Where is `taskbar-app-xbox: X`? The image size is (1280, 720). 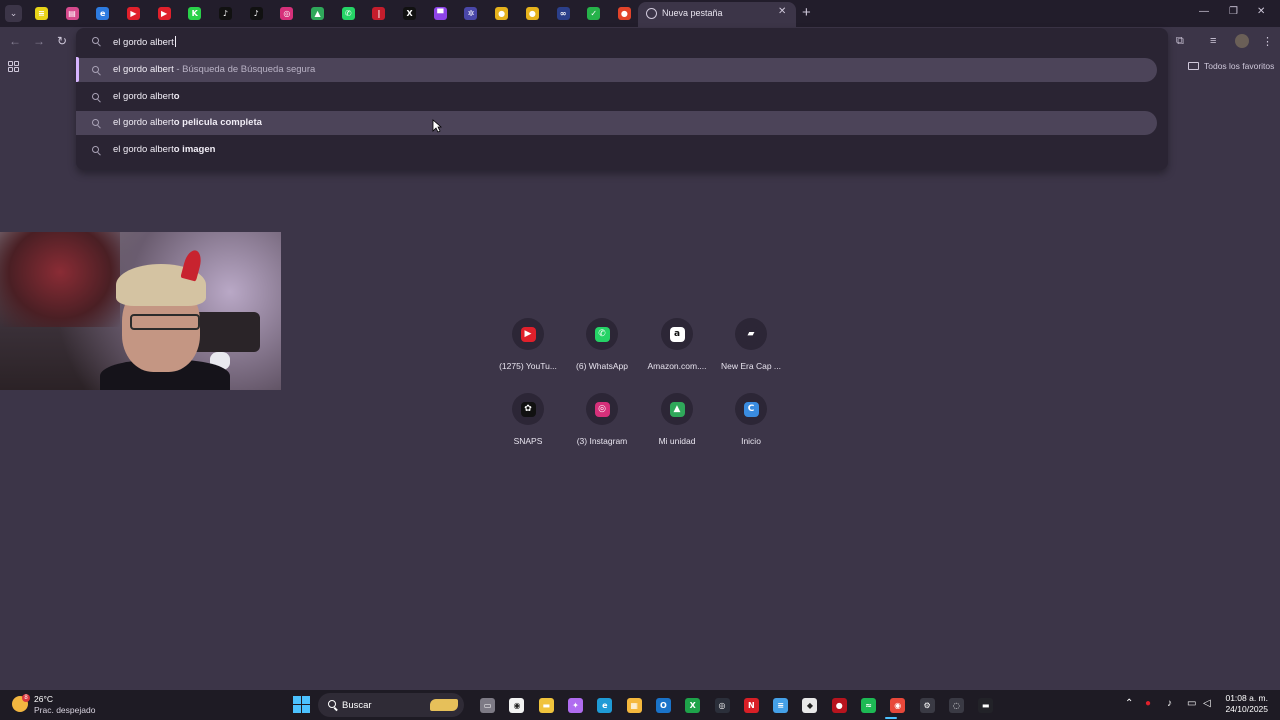 taskbar-app-xbox: X is located at coordinates (692, 705).